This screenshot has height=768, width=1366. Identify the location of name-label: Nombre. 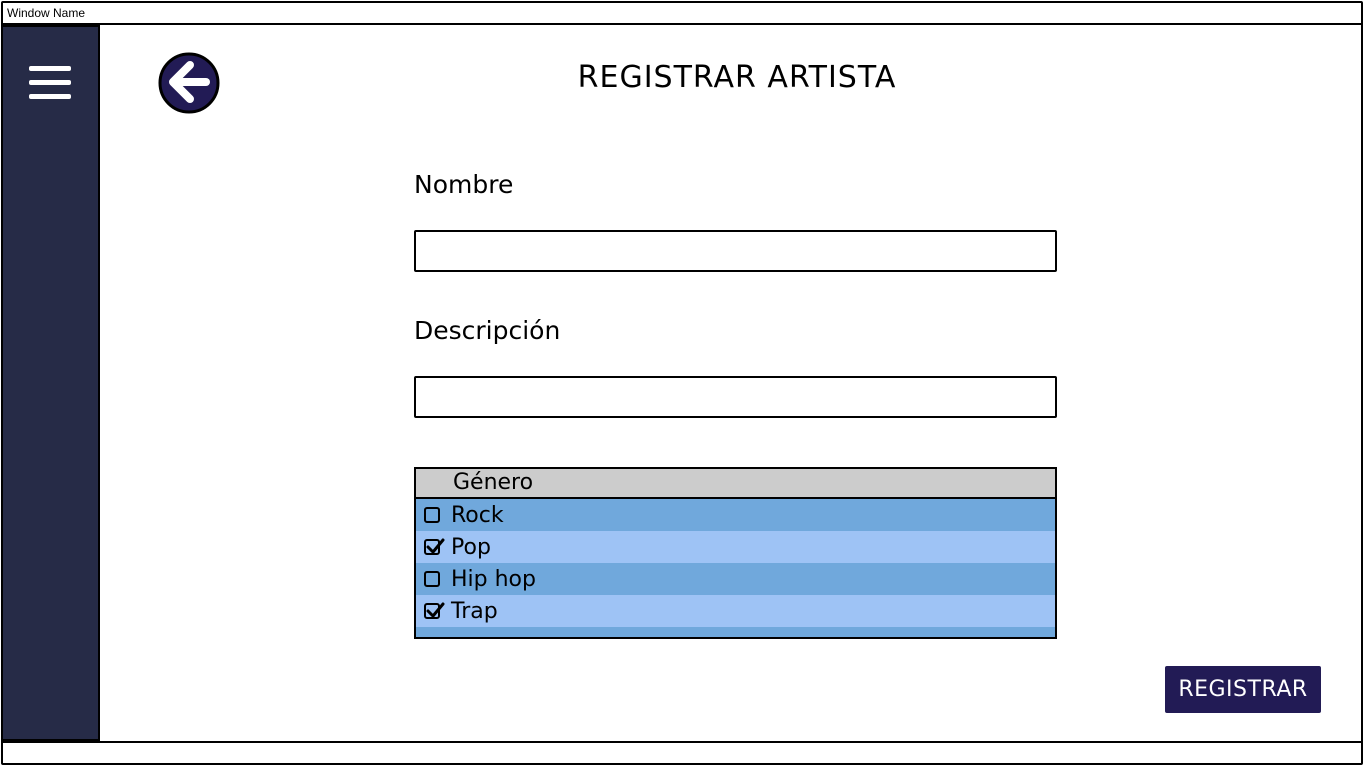
(464, 184).